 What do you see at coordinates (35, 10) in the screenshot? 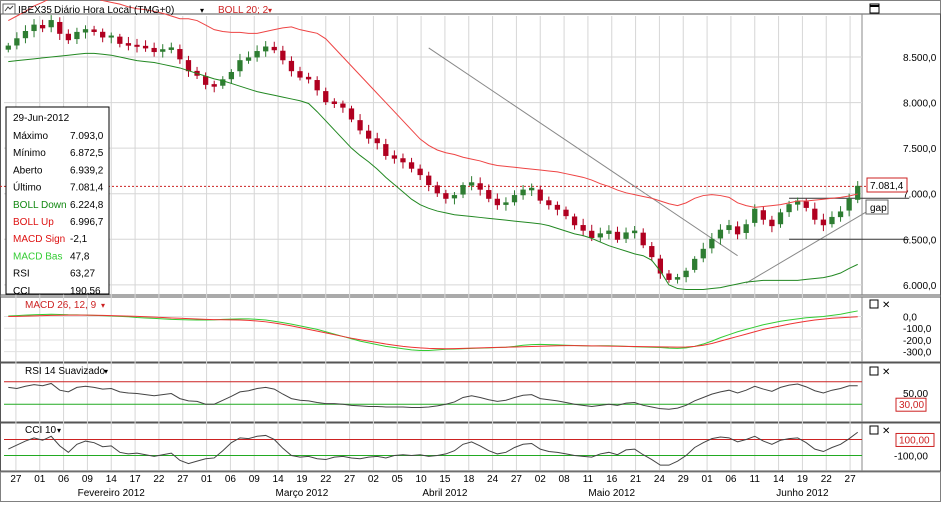
I see `symbol-label: IBEX35` at bounding box center [35, 10].